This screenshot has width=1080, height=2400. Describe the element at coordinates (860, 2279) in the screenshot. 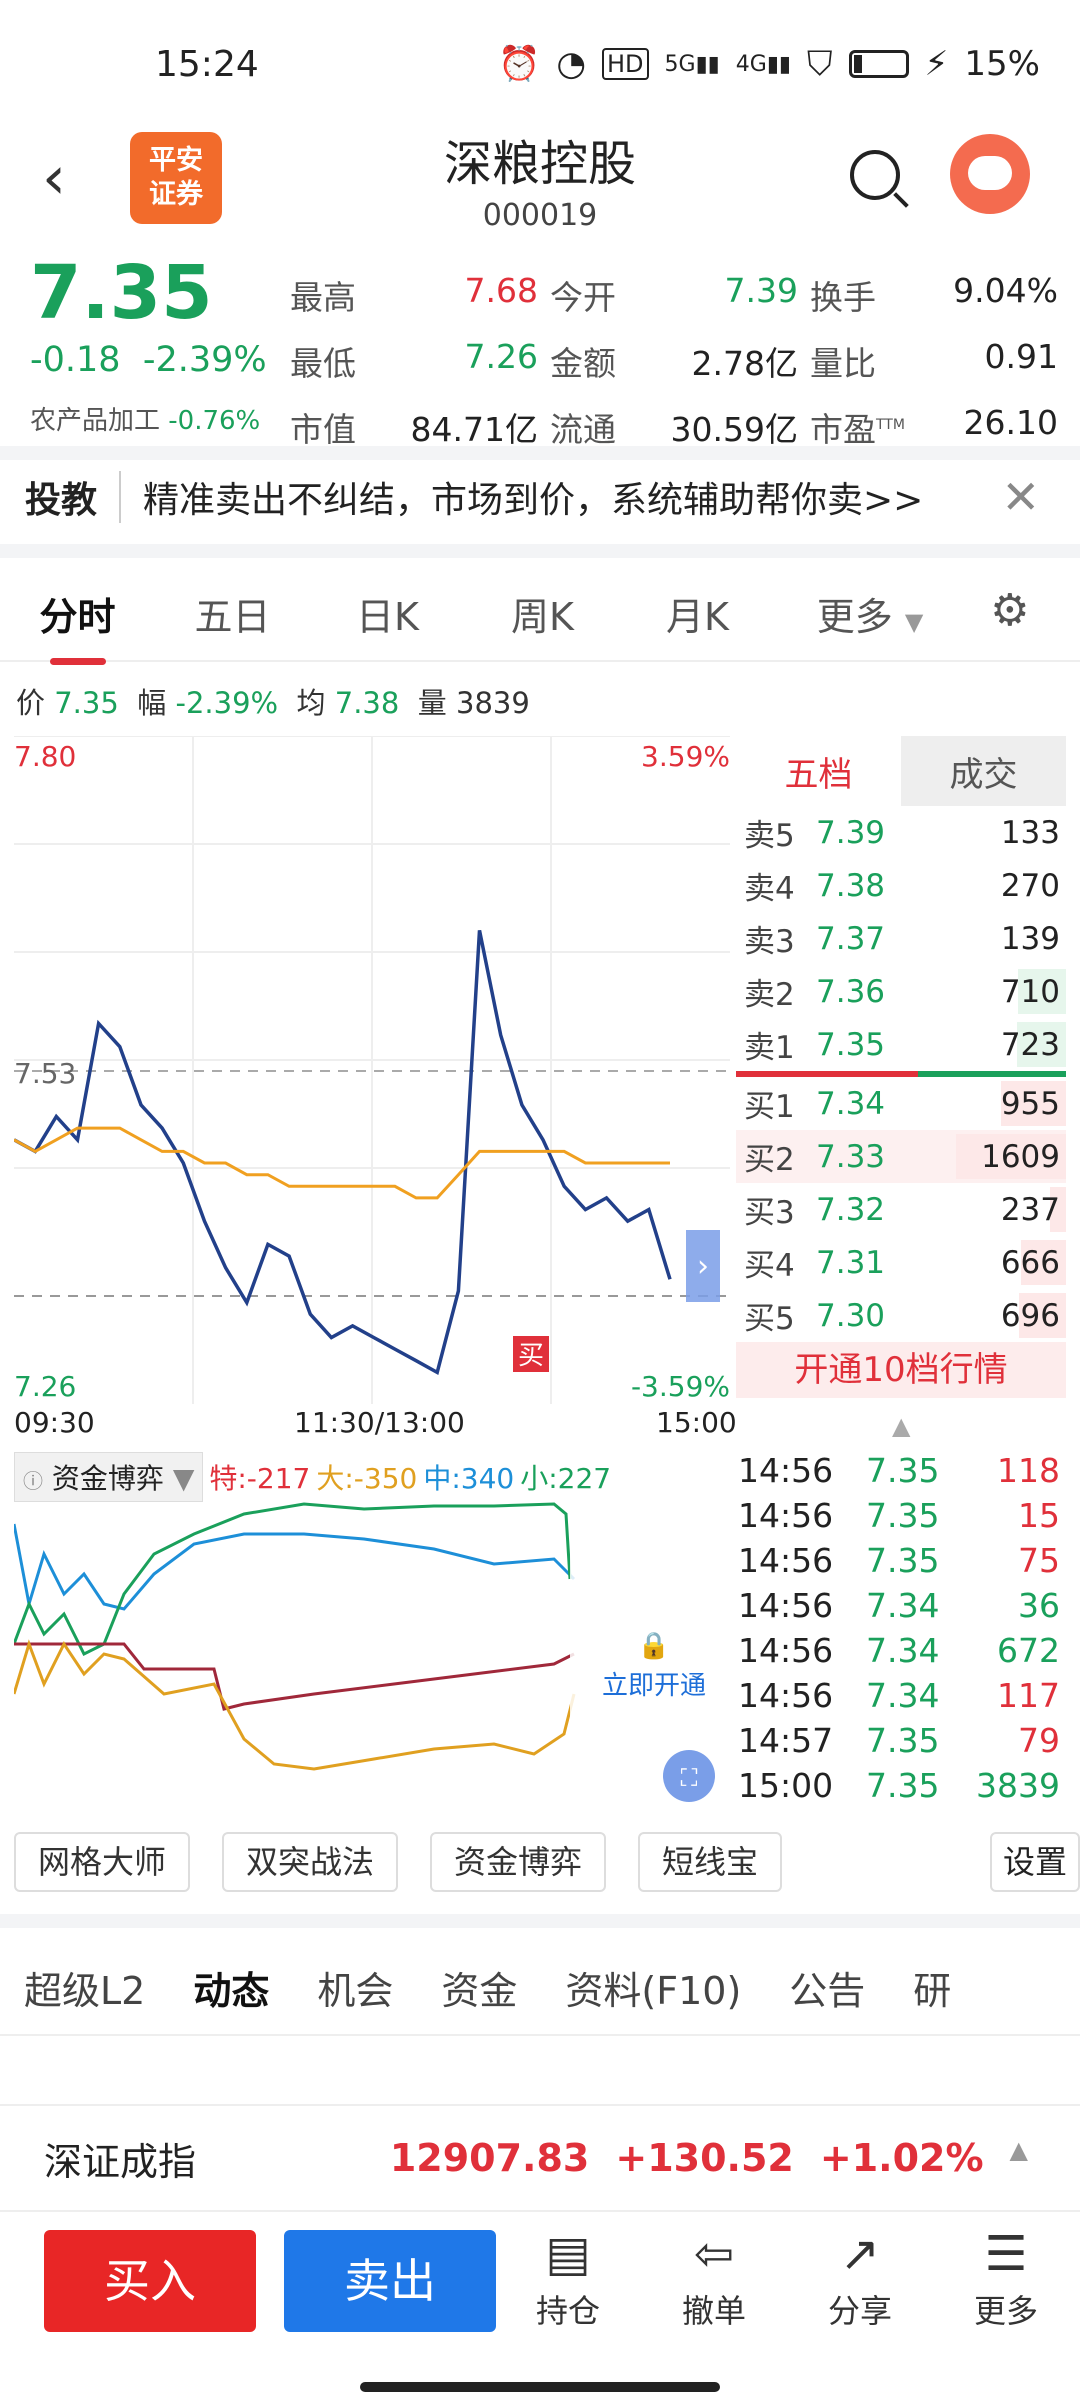

I see `share-button: ↗ 分享` at that location.